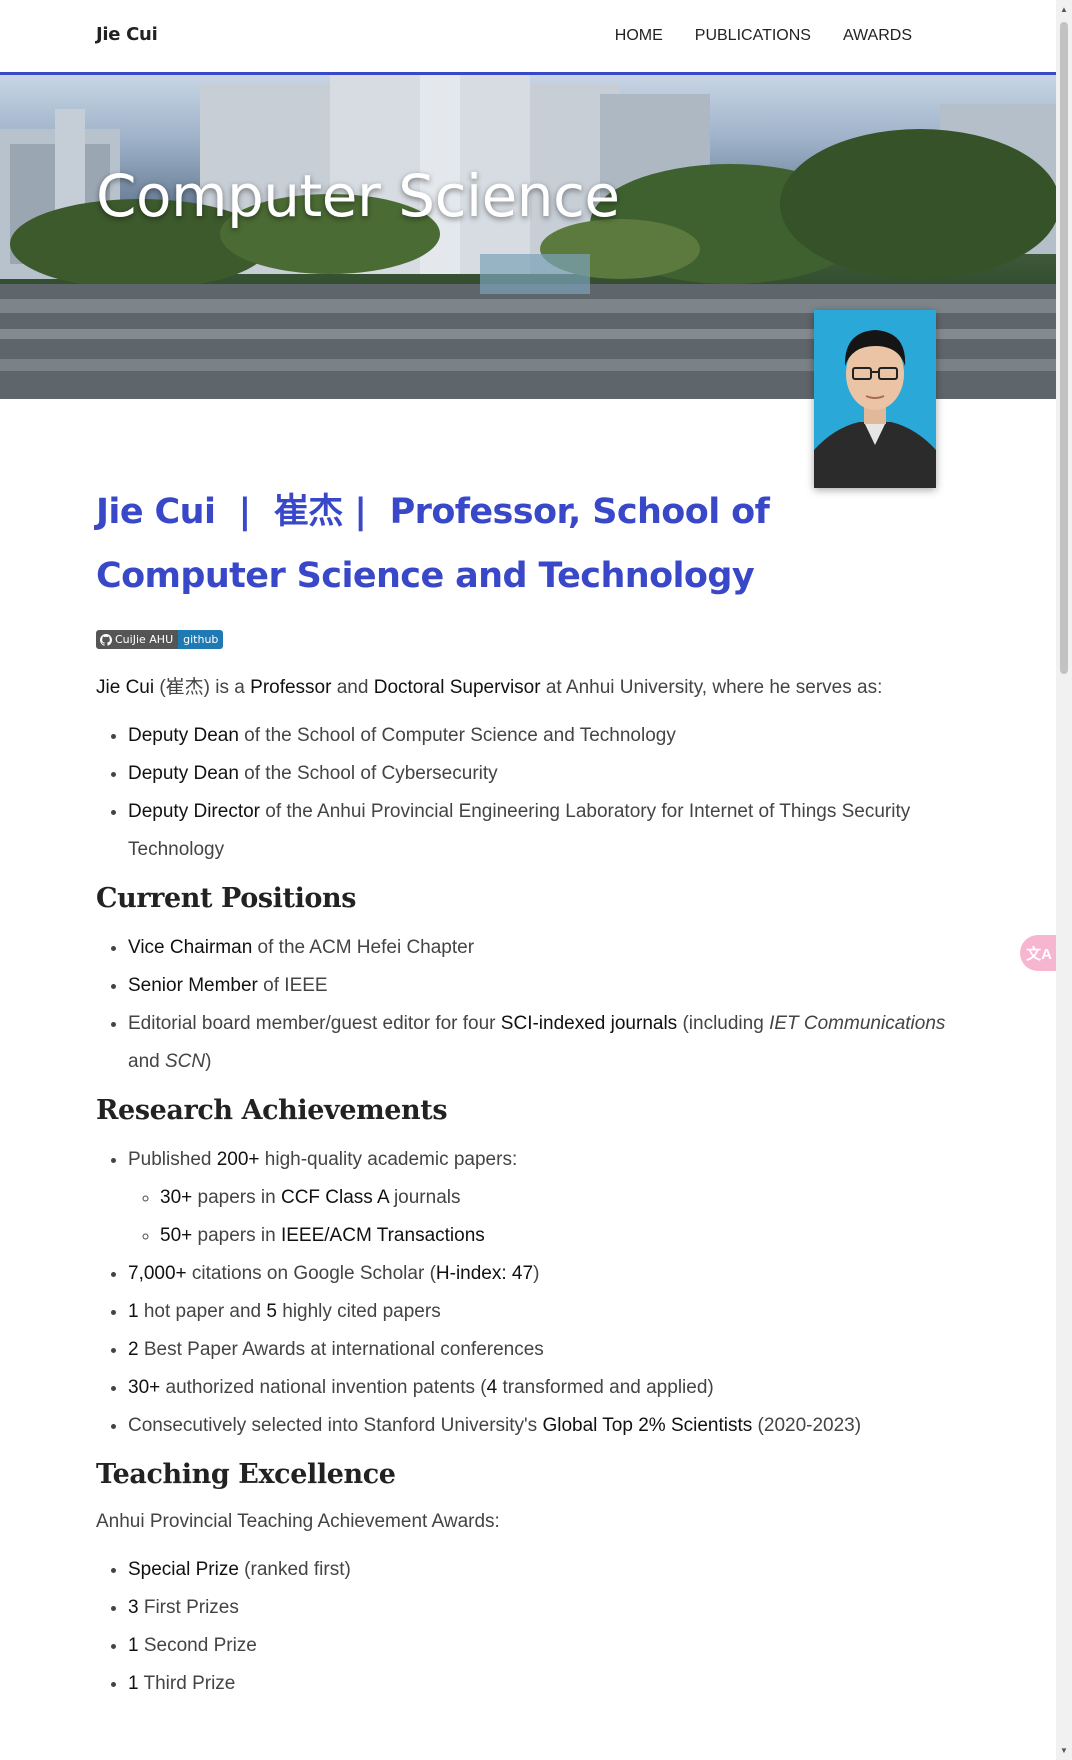 This screenshot has height=1760, width=1072. I want to click on sub-venue: IEEE/ACM Transactions, so click(382, 1235).